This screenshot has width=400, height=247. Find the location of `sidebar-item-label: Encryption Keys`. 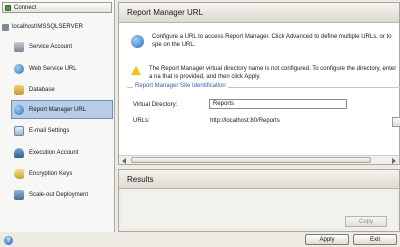

sidebar-item-label: Encryption Keys is located at coordinates (51, 174).